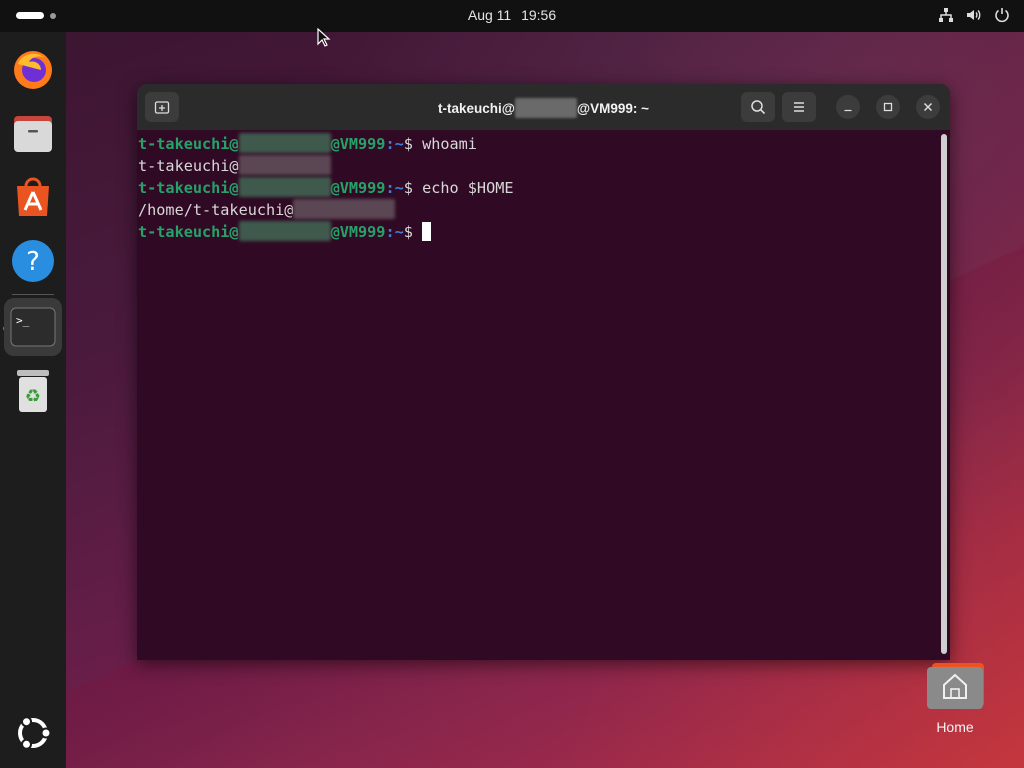 The height and width of the screenshot is (768, 1024). I want to click on top-bar: Aug 11 19:56, so click(512, 16).